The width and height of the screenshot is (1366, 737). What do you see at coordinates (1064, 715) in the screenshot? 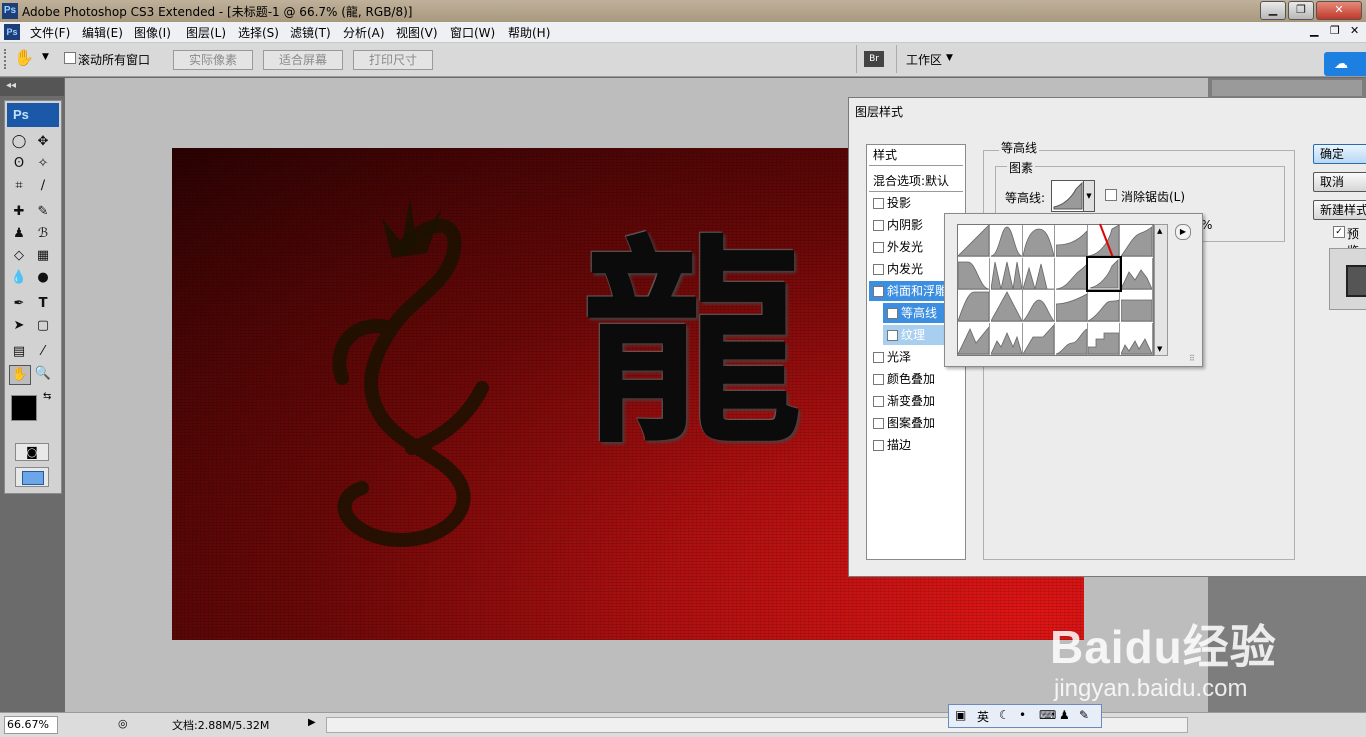
I see `user-icon: ♟` at bounding box center [1064, 715].